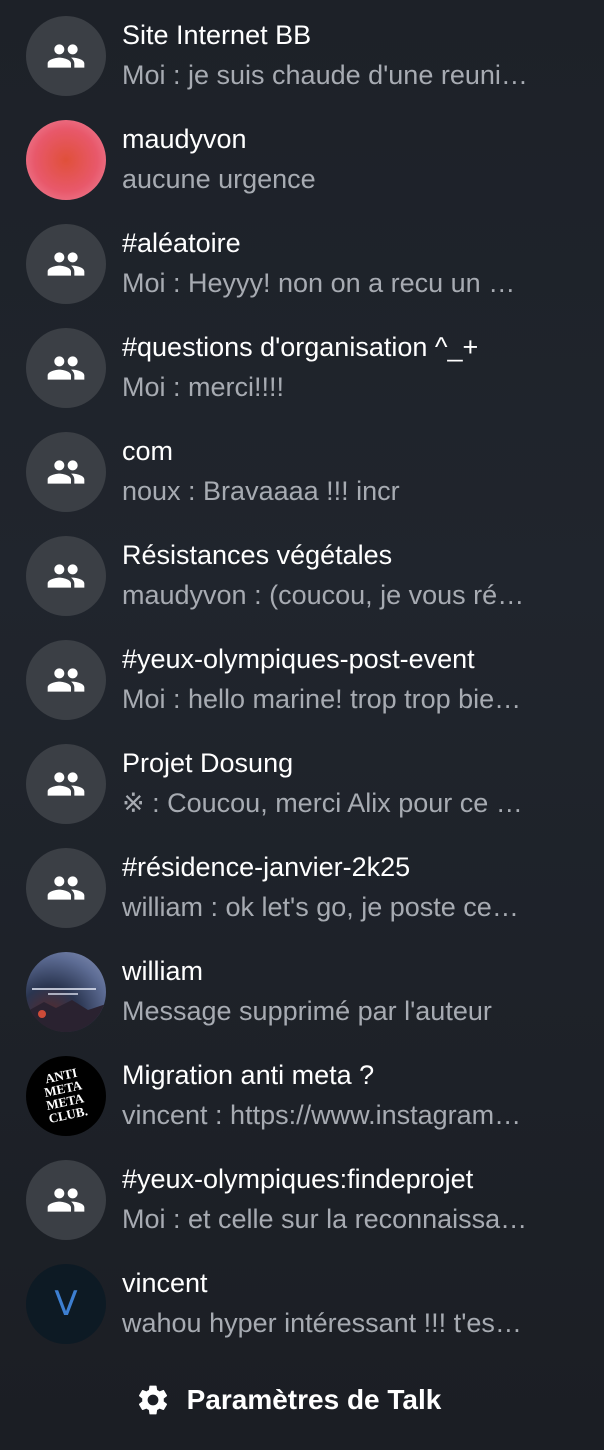  Describe the element at coordinates (266, 867) in the screenshot. I see `conversation-name: #résidence-janvier-2k25` at that location.